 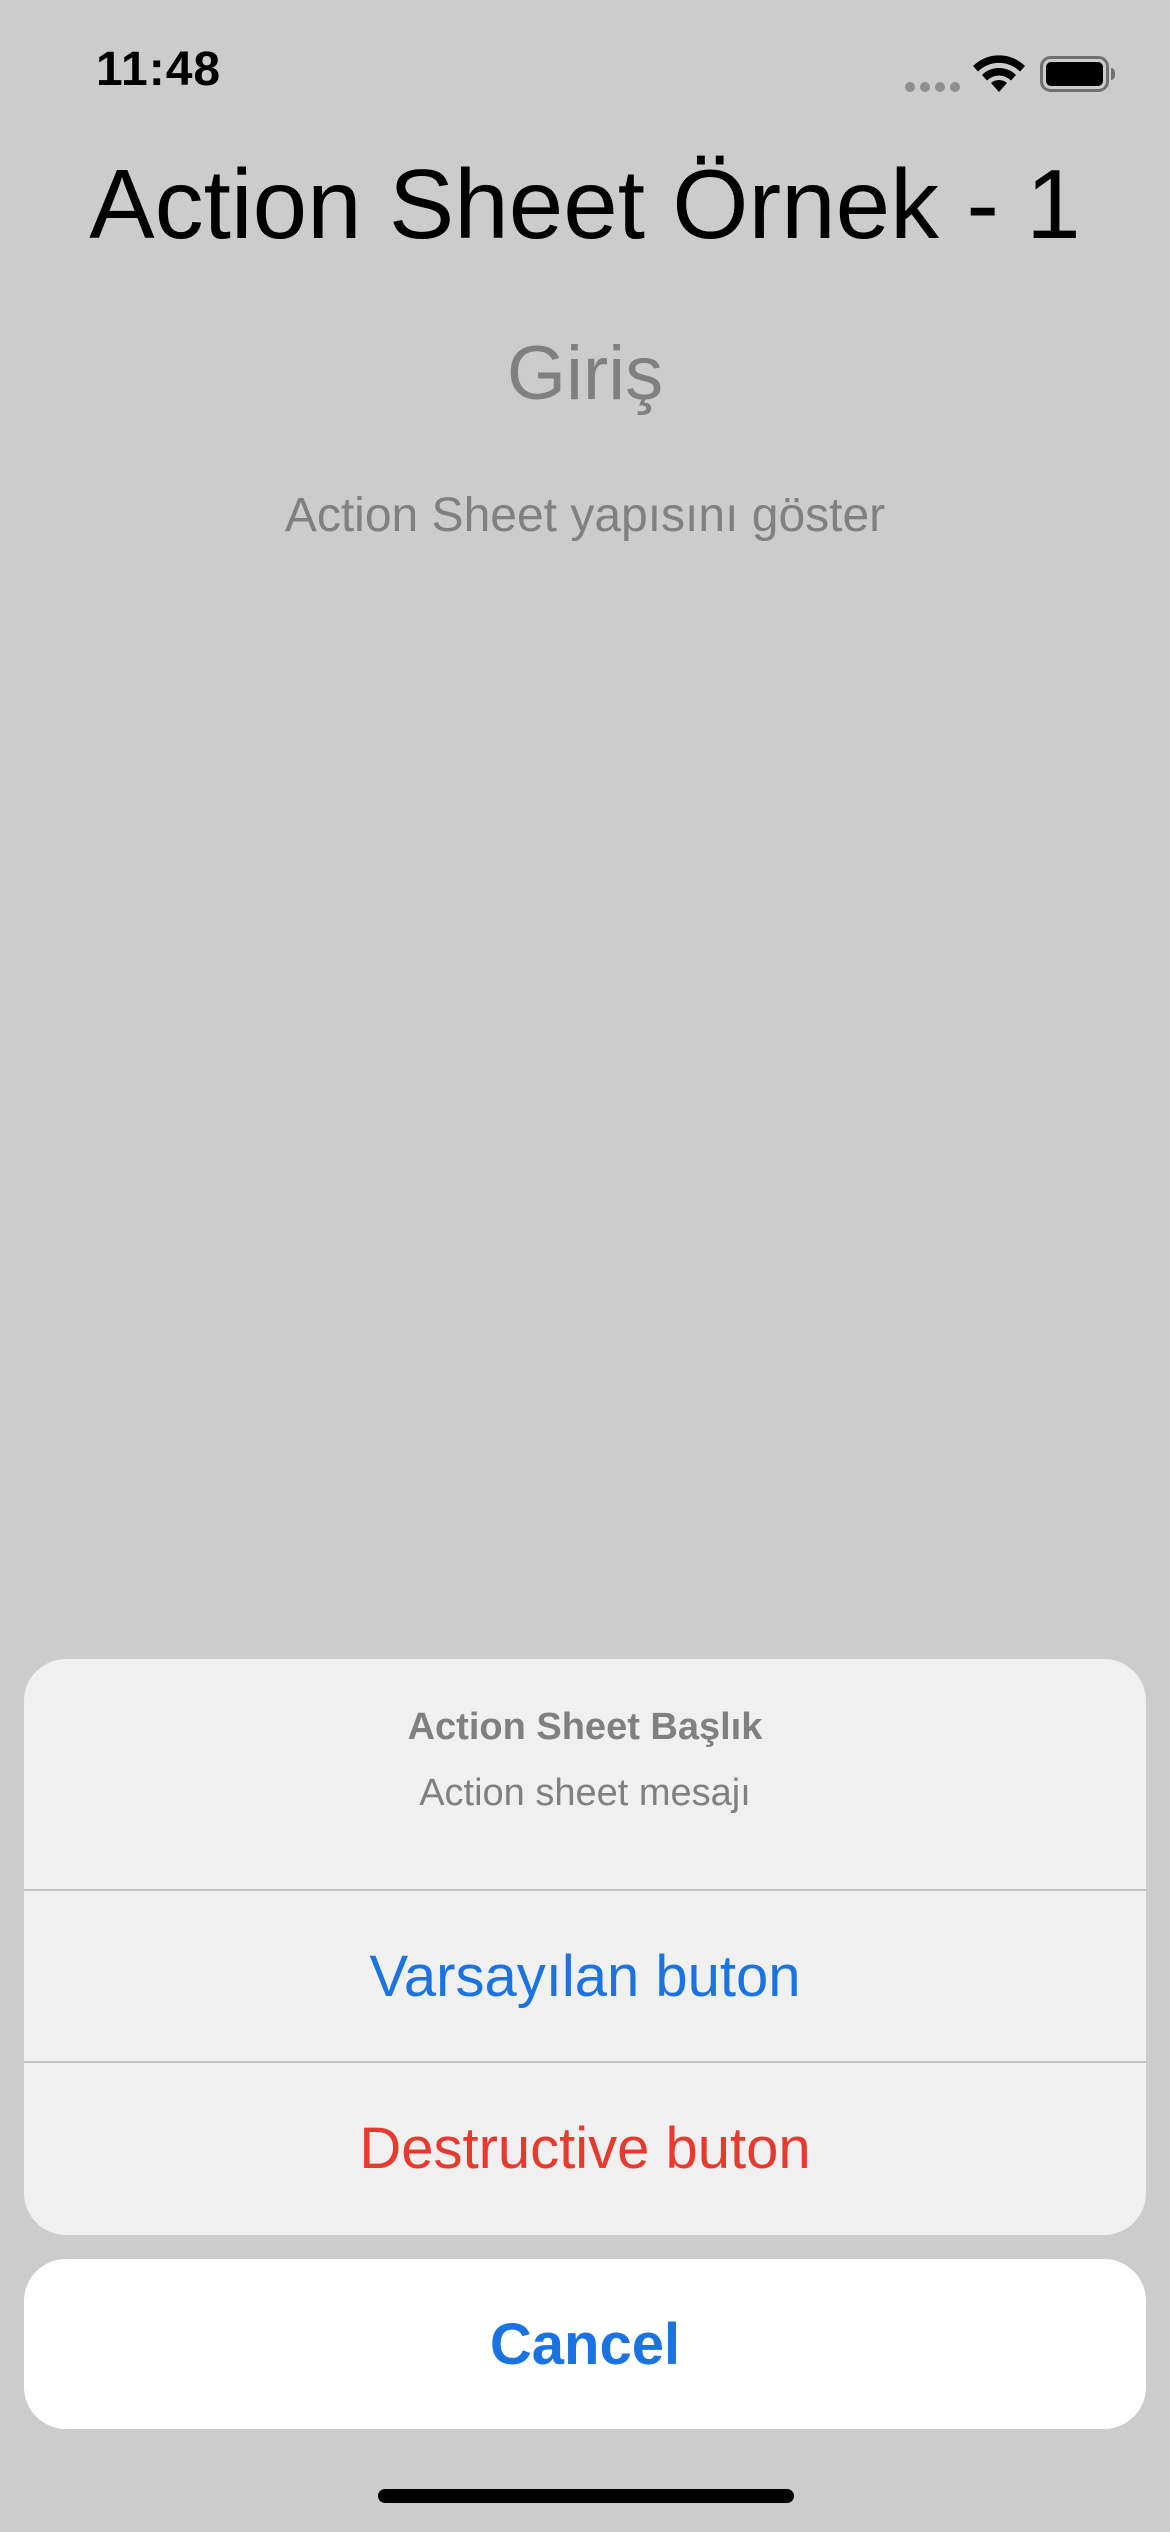 What do you see at coordinates (585, 1793) in the screenshot?
I see `action-sheet-message: Action sheet mesajı` at bounding box center [585, 1793].